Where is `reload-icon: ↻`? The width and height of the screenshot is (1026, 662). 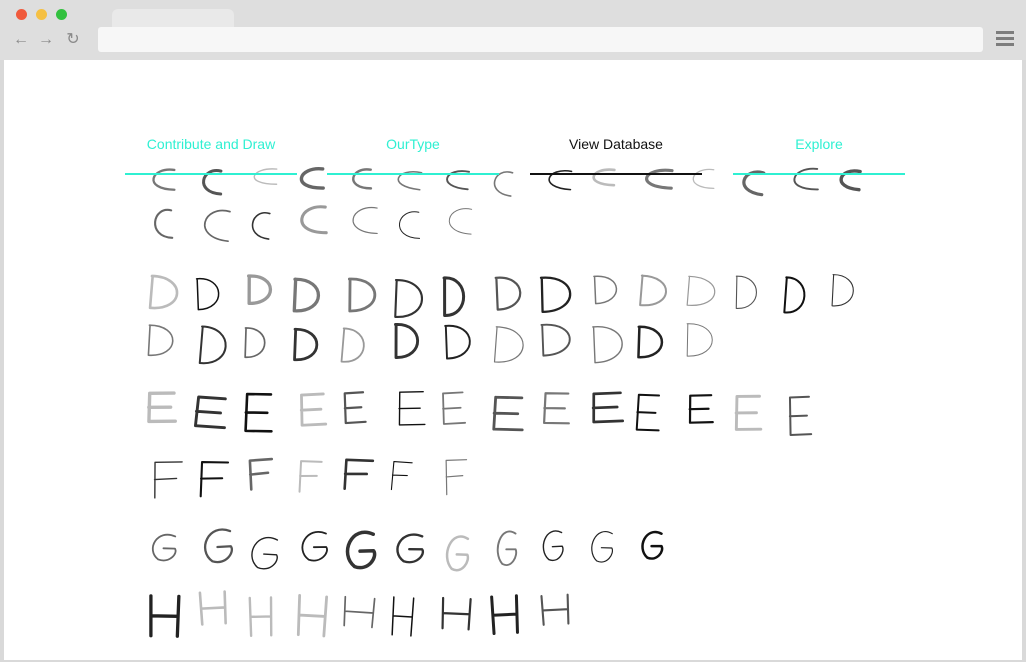
reload-icon: ↻ is located at coordinates (73, 40).